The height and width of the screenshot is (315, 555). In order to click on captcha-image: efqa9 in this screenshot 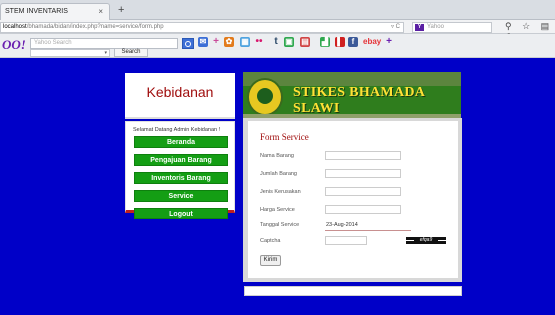, I will do `click(426, 240)`.